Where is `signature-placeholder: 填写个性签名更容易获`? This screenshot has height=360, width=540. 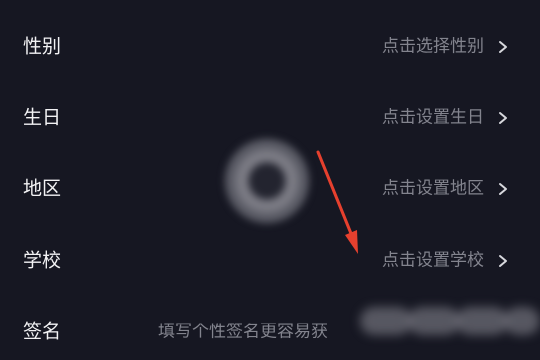 signature-placeholder: 填写个性签名更容易获 is located at coordinates (243, 332).